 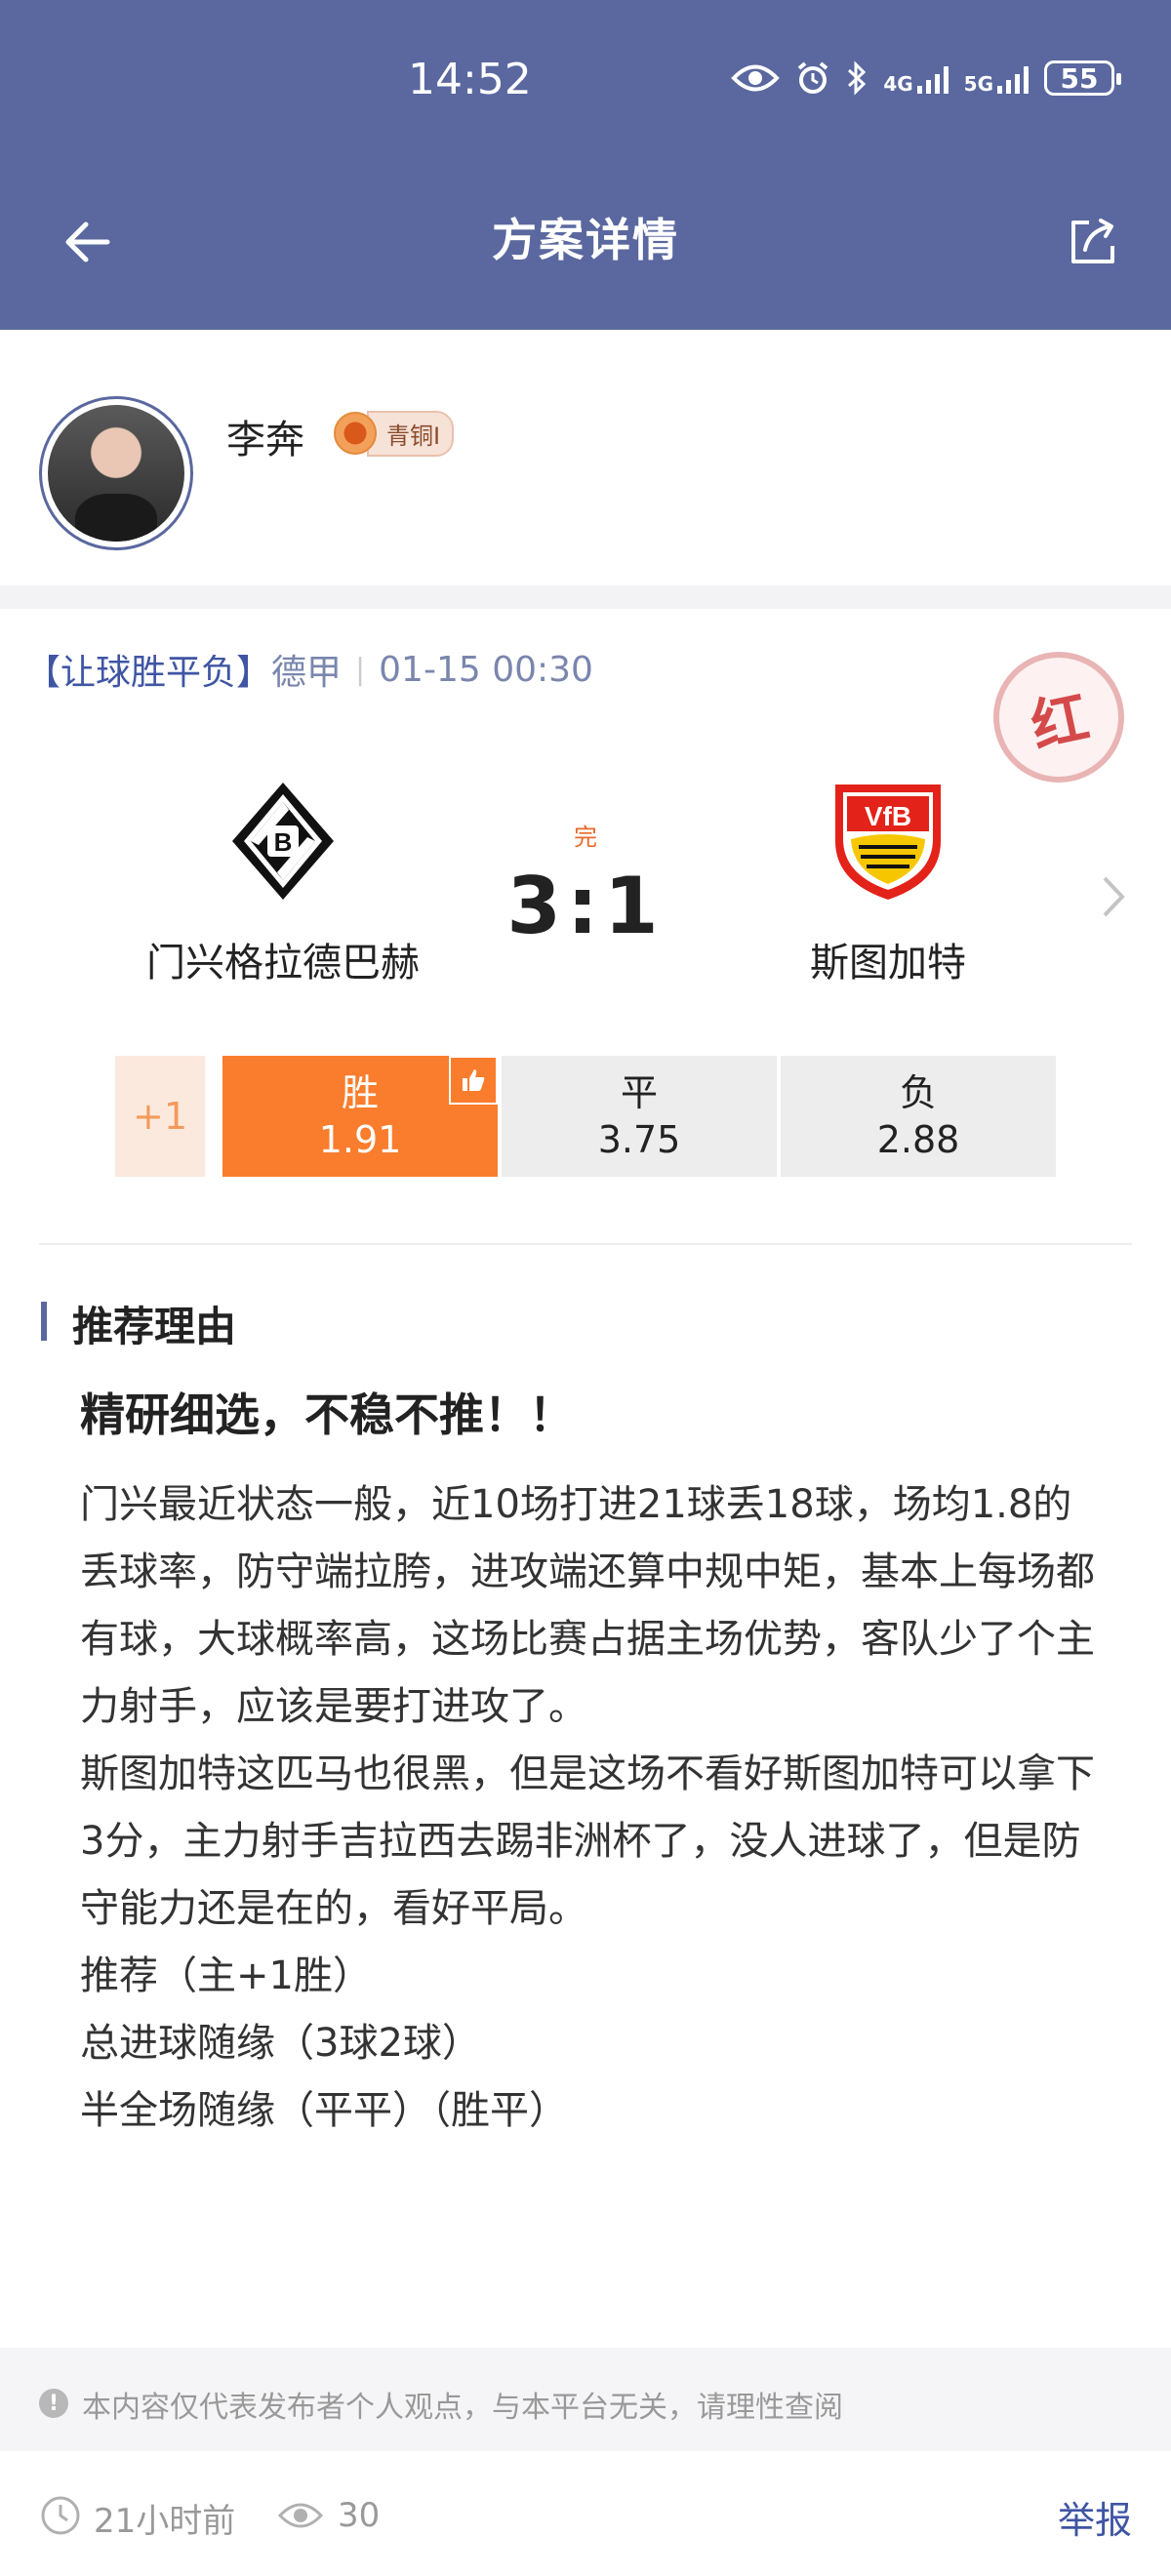 I want to click on rank-badge: 青铜I, so click(x=394, y=433).